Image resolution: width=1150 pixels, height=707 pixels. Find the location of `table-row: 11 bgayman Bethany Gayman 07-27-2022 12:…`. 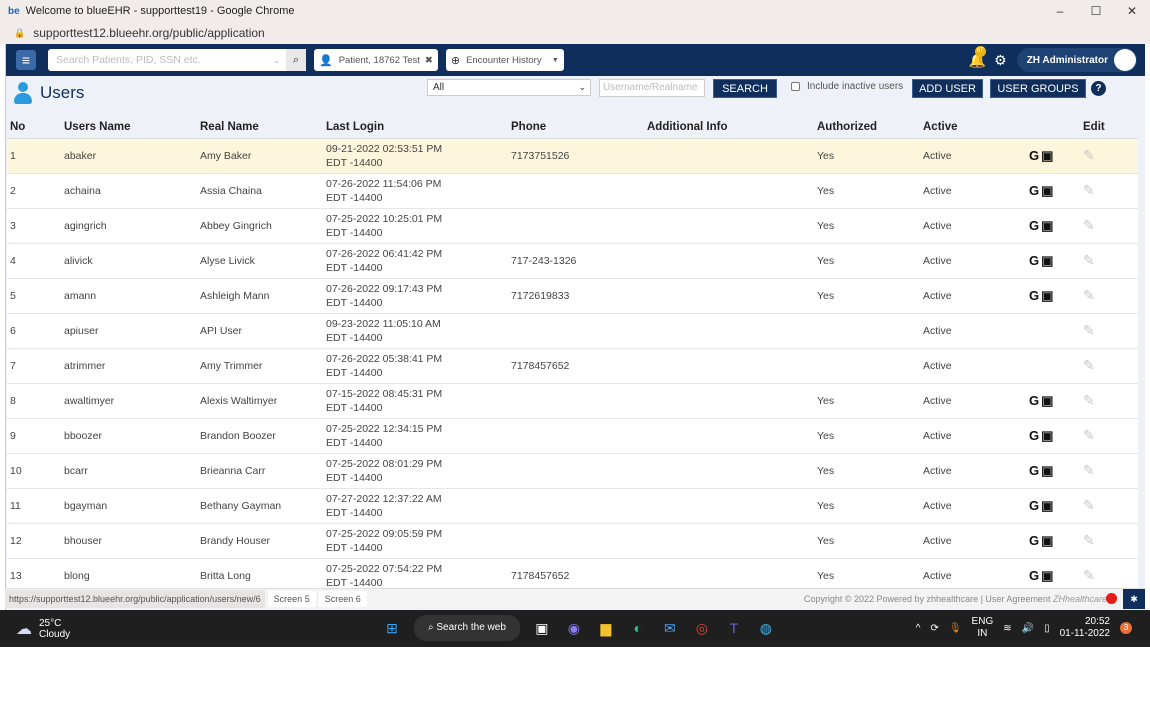

table-row: 11 bgayman Bethany Gayman 07-27-2022 12:… is located at coordinates (572, 506).